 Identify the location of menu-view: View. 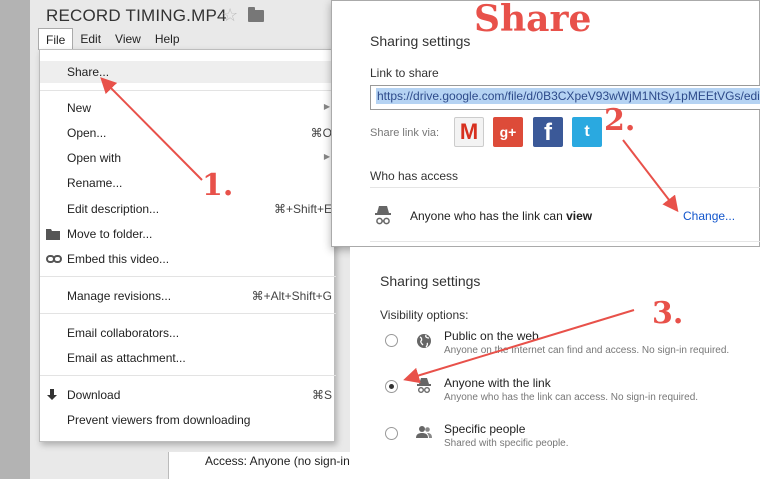
(128, 39).